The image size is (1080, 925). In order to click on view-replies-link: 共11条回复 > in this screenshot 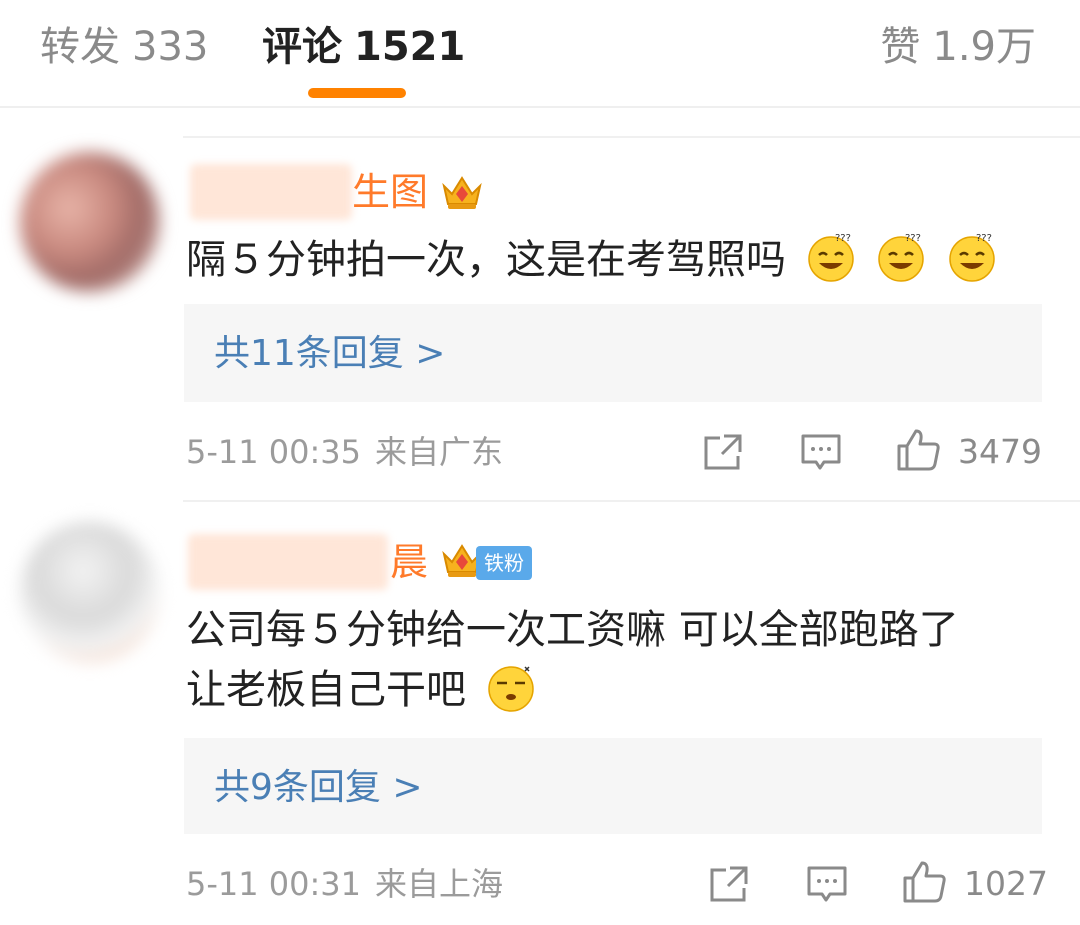, I will do `click(329, 354)`.